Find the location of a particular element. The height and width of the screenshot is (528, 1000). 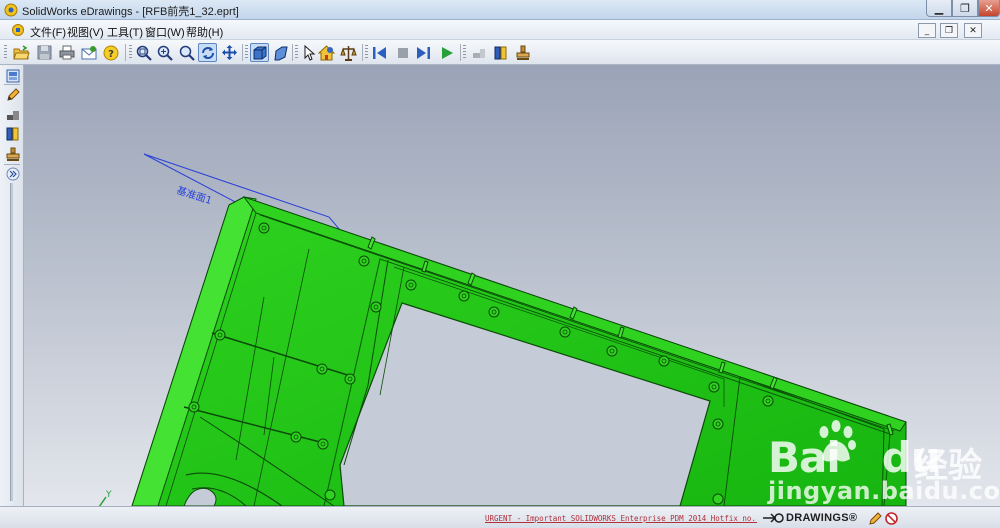

section-icon is located at coordinates (500, 52).